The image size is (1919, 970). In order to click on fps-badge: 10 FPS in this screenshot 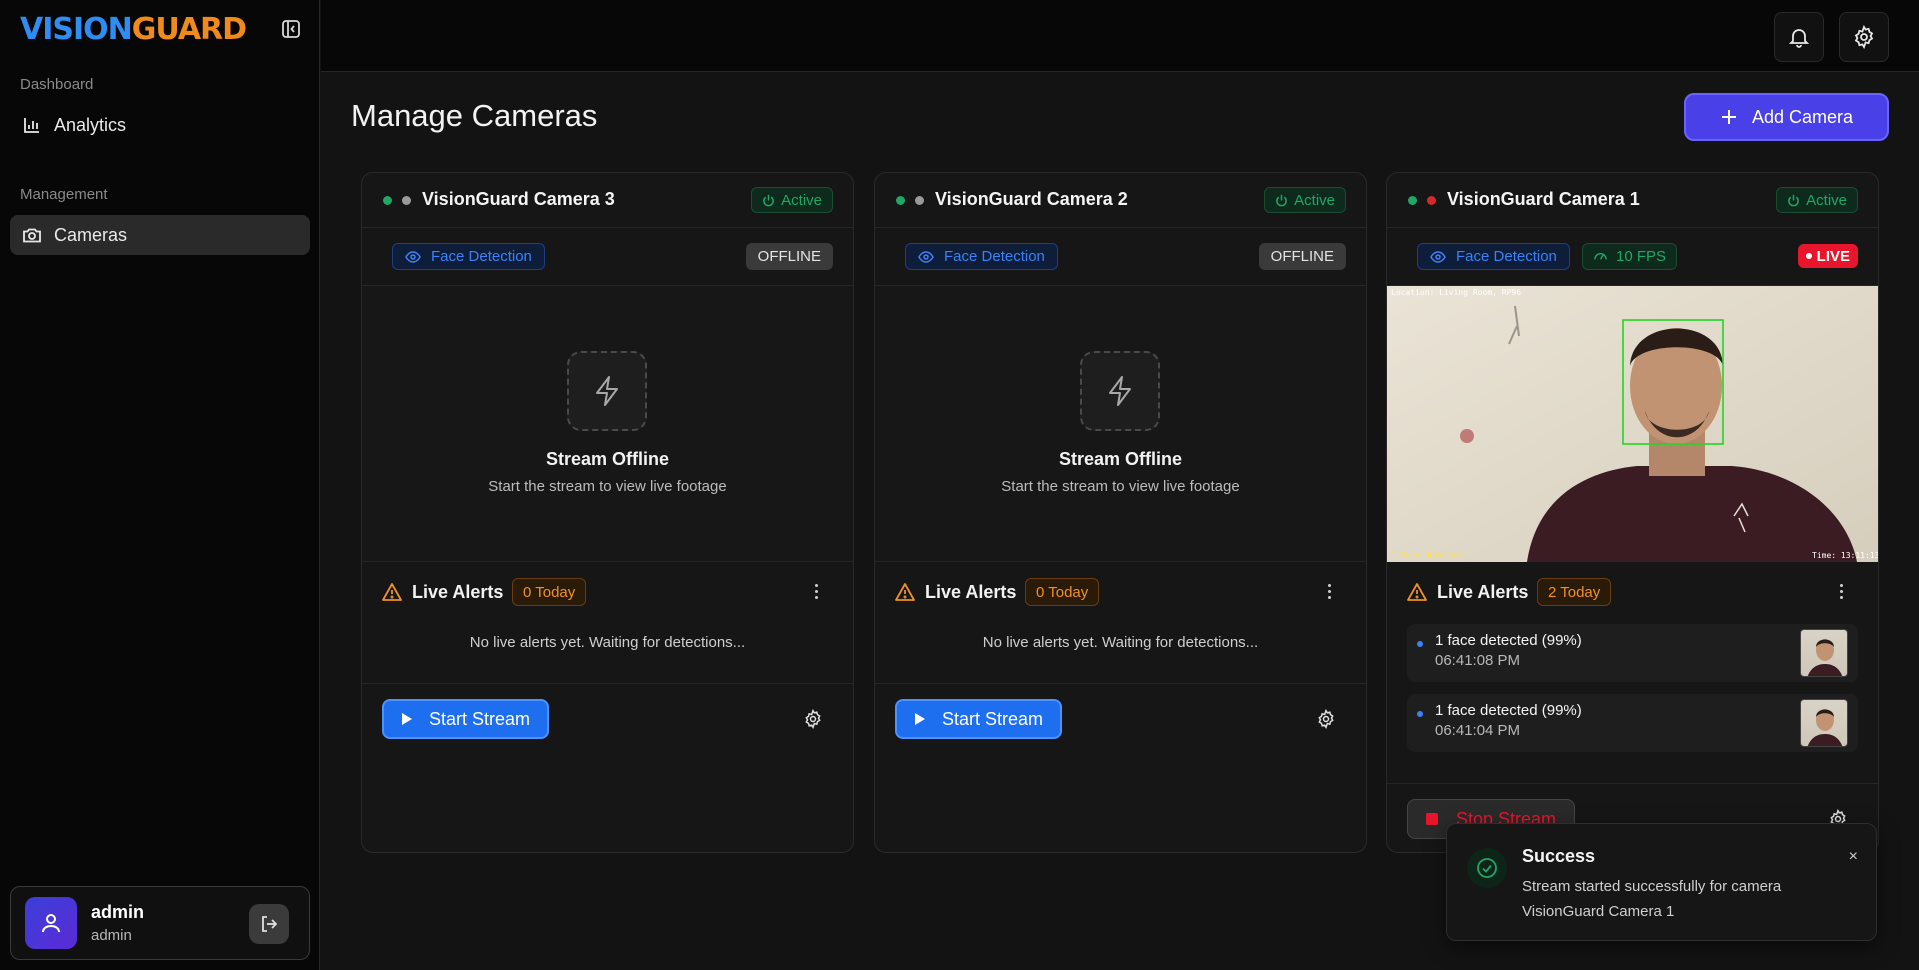, I will do `click(1630, 256)`.